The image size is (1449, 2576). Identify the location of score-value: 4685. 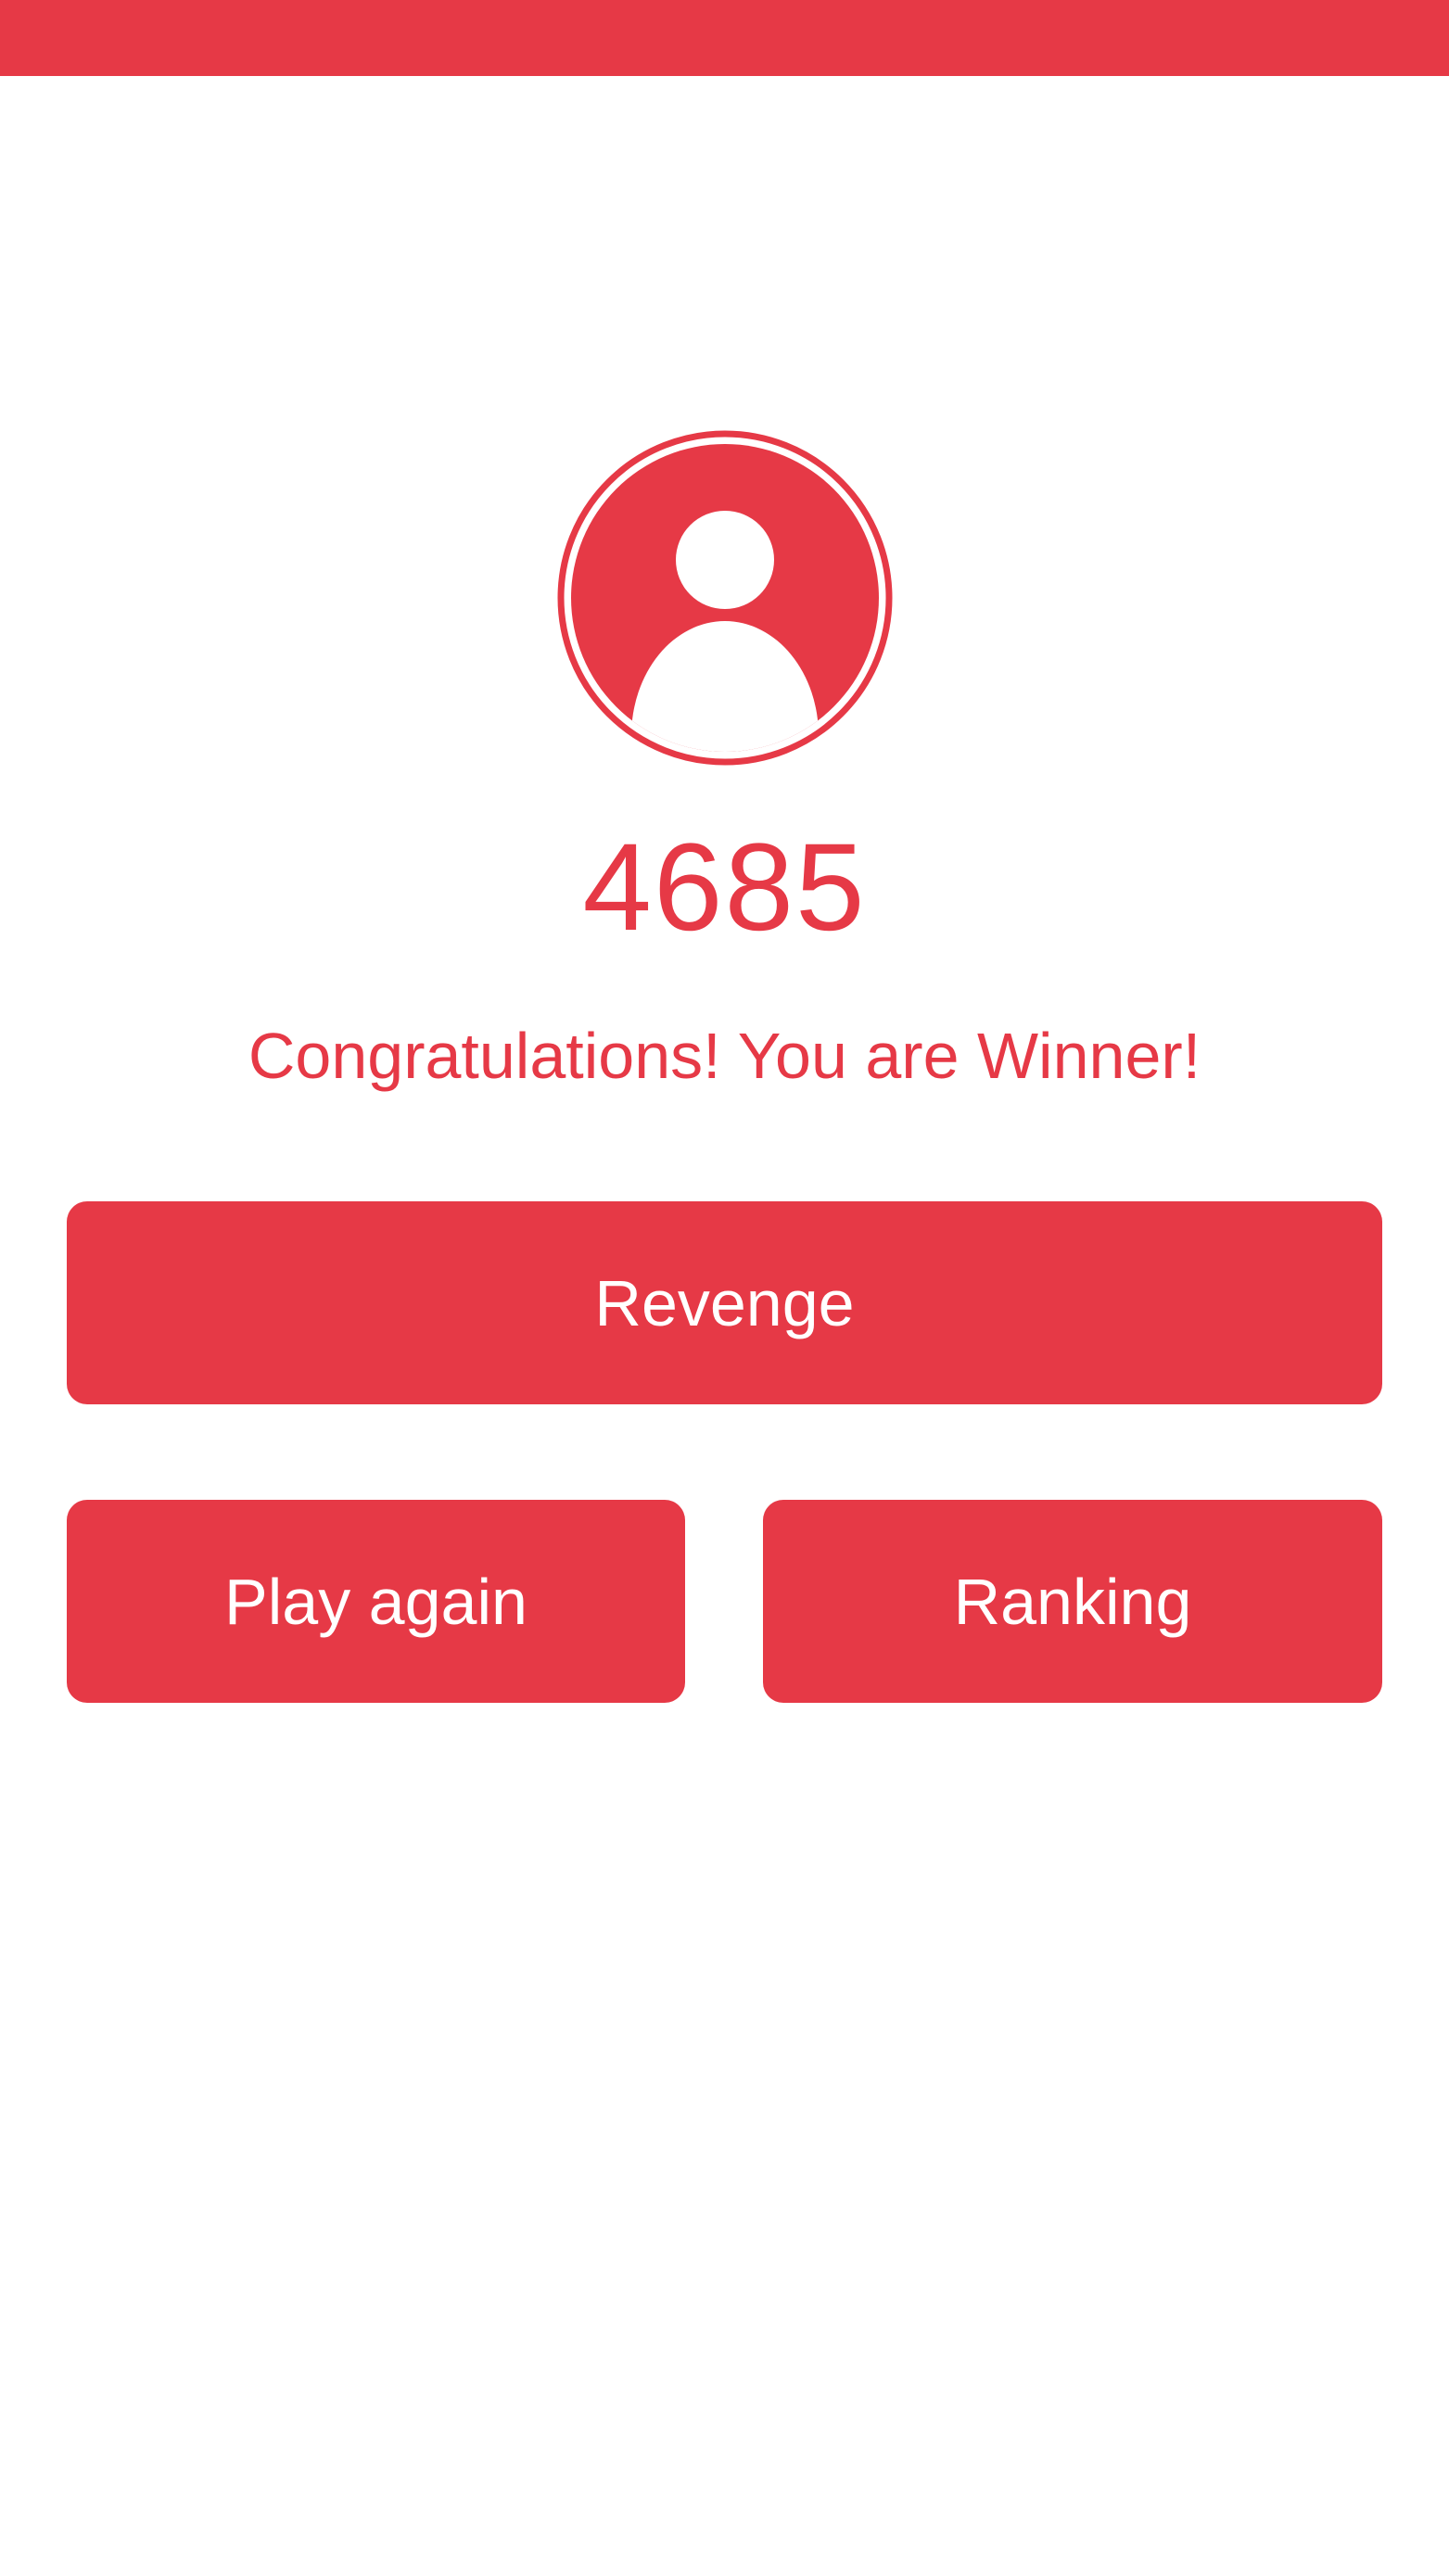
(724, 887).